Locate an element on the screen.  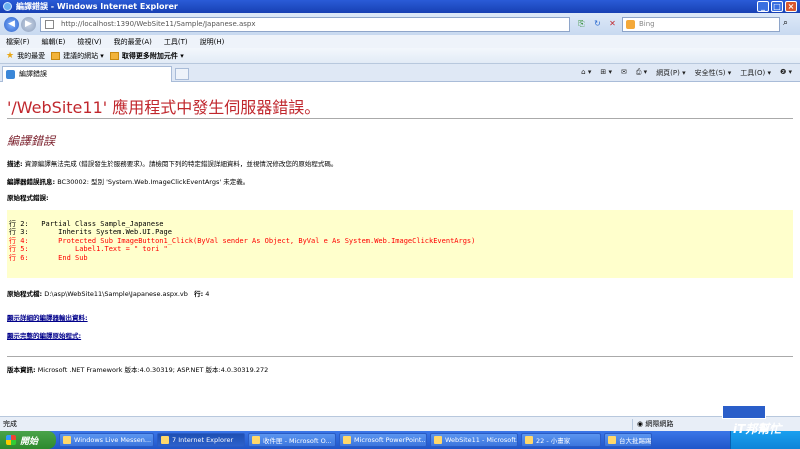
get-addons-button: 取得更多附加元件 ▾ is located at coordinates (146, 56).